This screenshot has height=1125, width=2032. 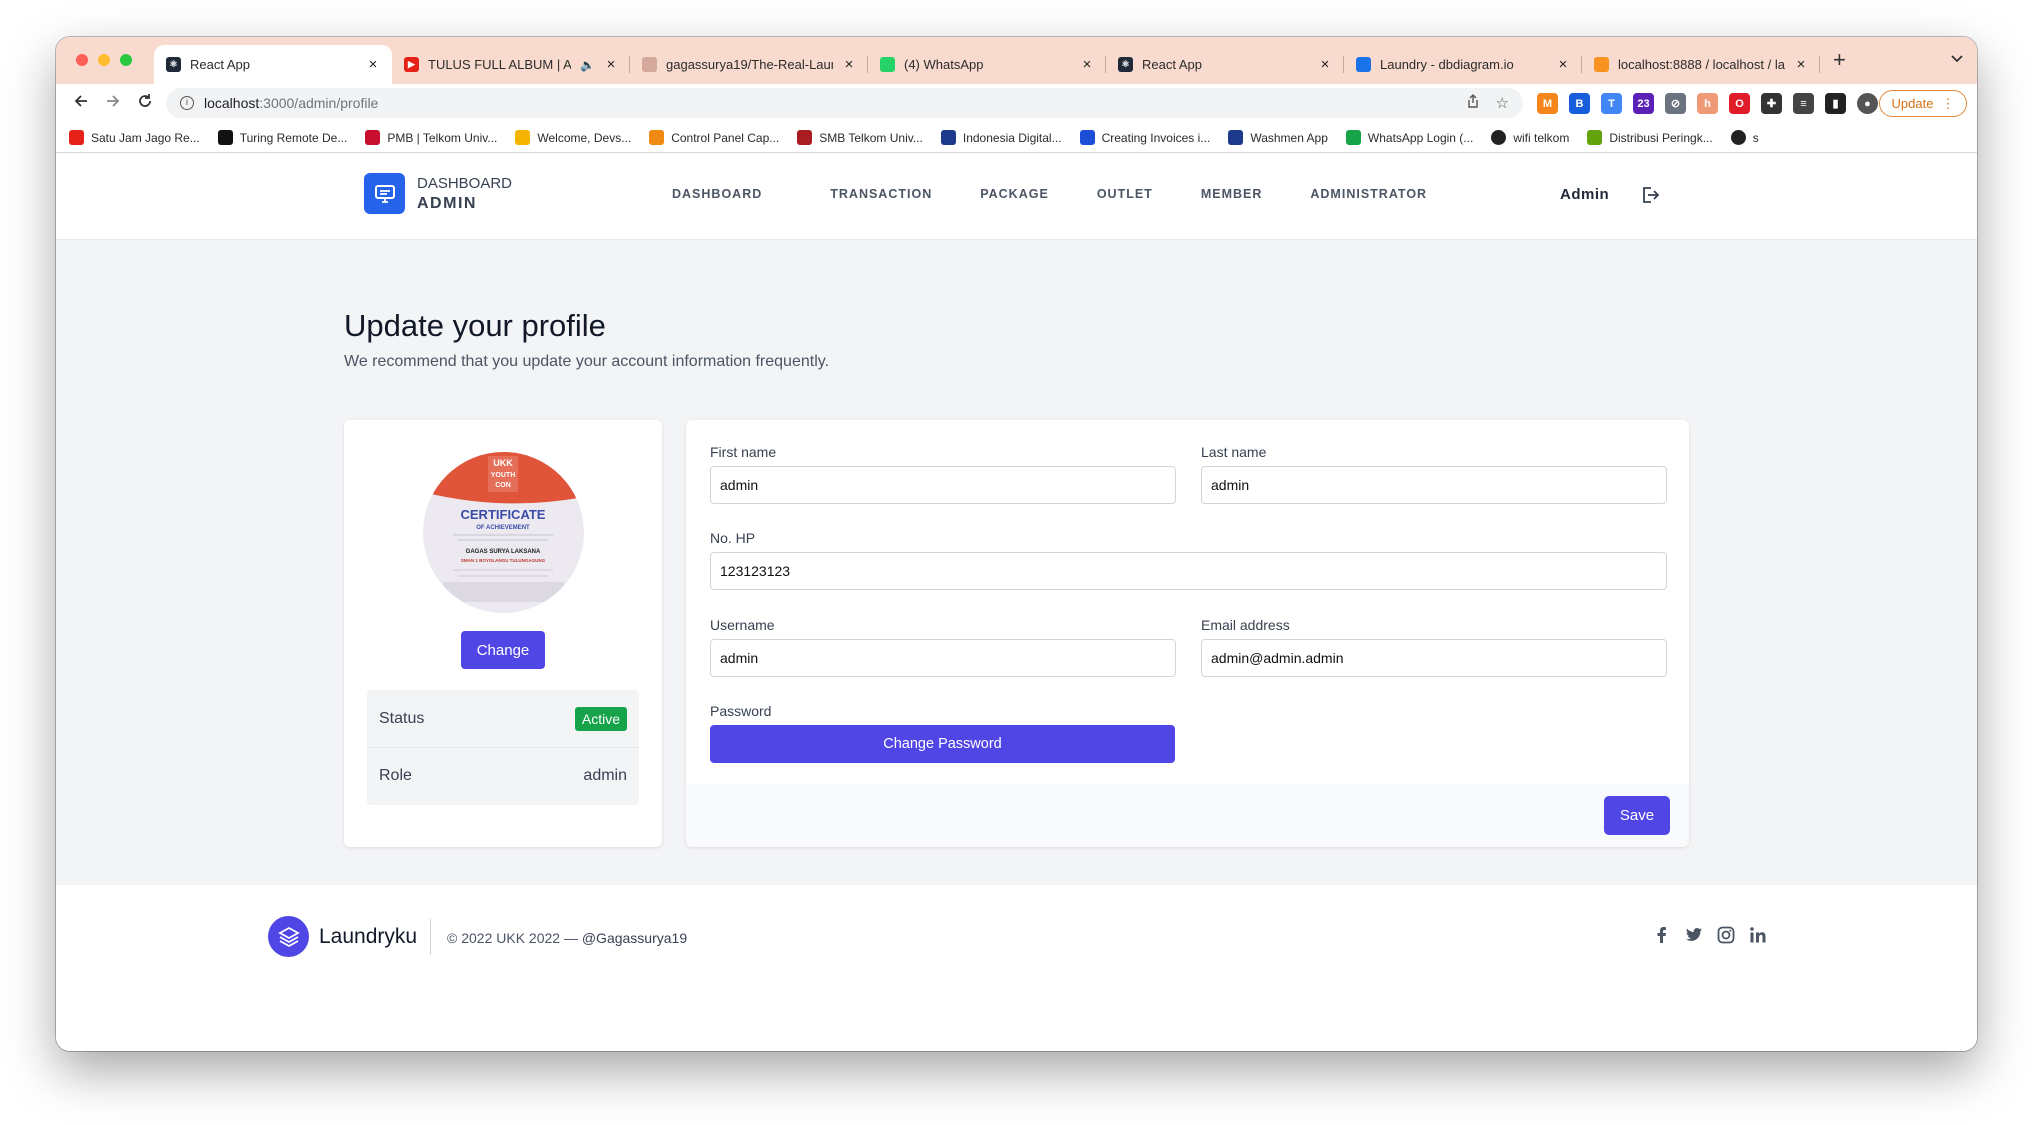 I want to click on bookmark-item: wifi telkom, so click(x=1530, y=137).